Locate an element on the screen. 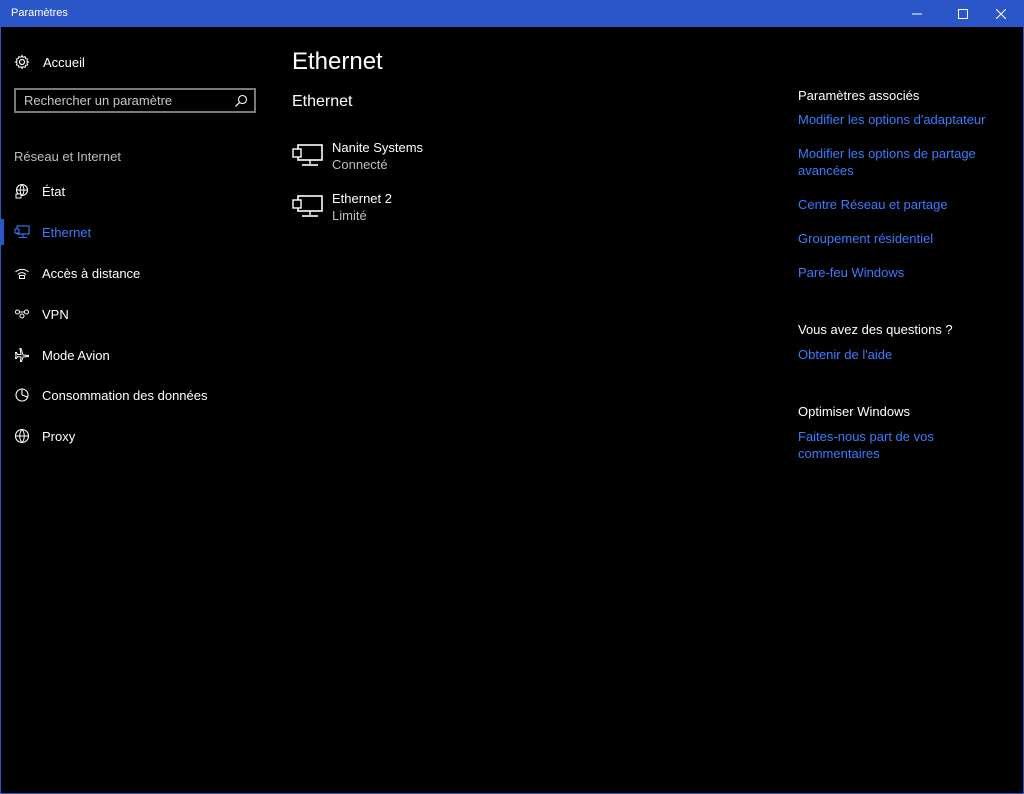 This screenshot has height=794, width=1024. search-input is located at coordinates (125, 100).